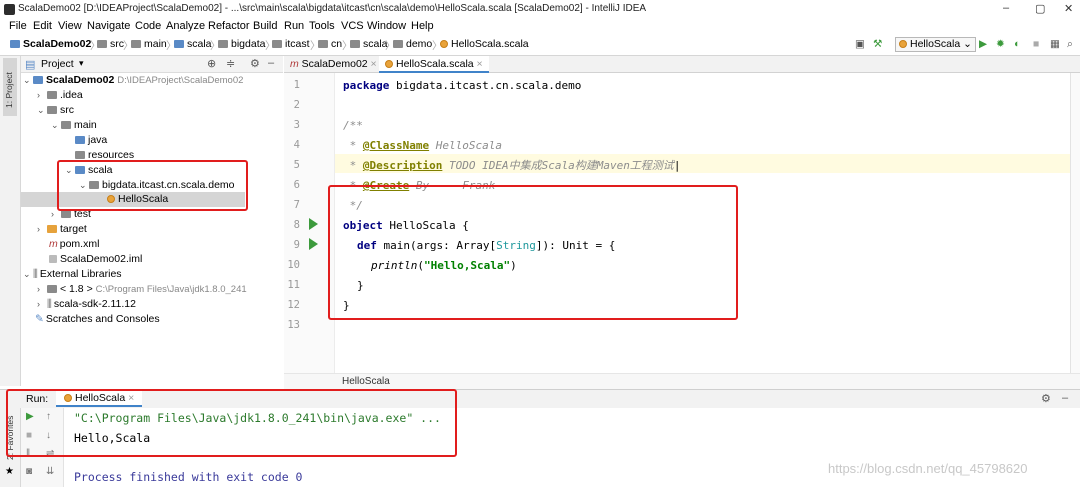 Image resolution: width=1080 pixels, height=487 pixels. What do you see at coordinates (60, 95) in the screenshot?
I see `tree-item-idea: › .idea` at bounding box center [60, 95].